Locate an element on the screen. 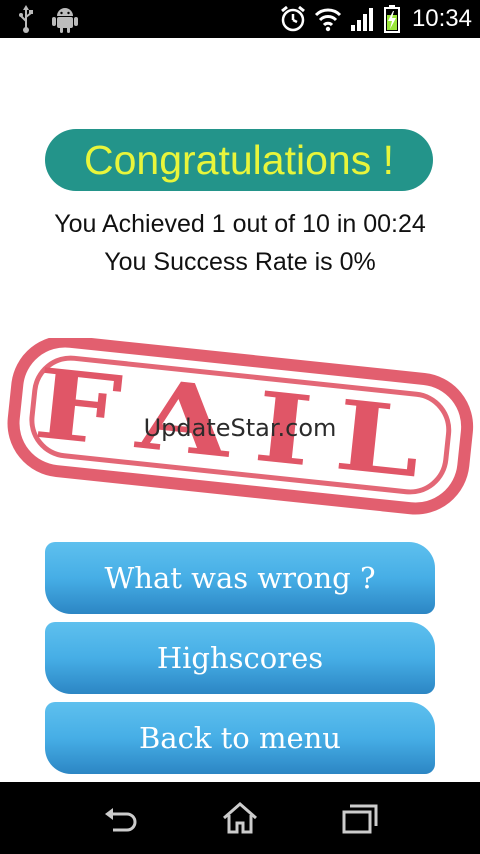  what-was-wrong-label: What was wrong ? is located at coordinates (240, 578).